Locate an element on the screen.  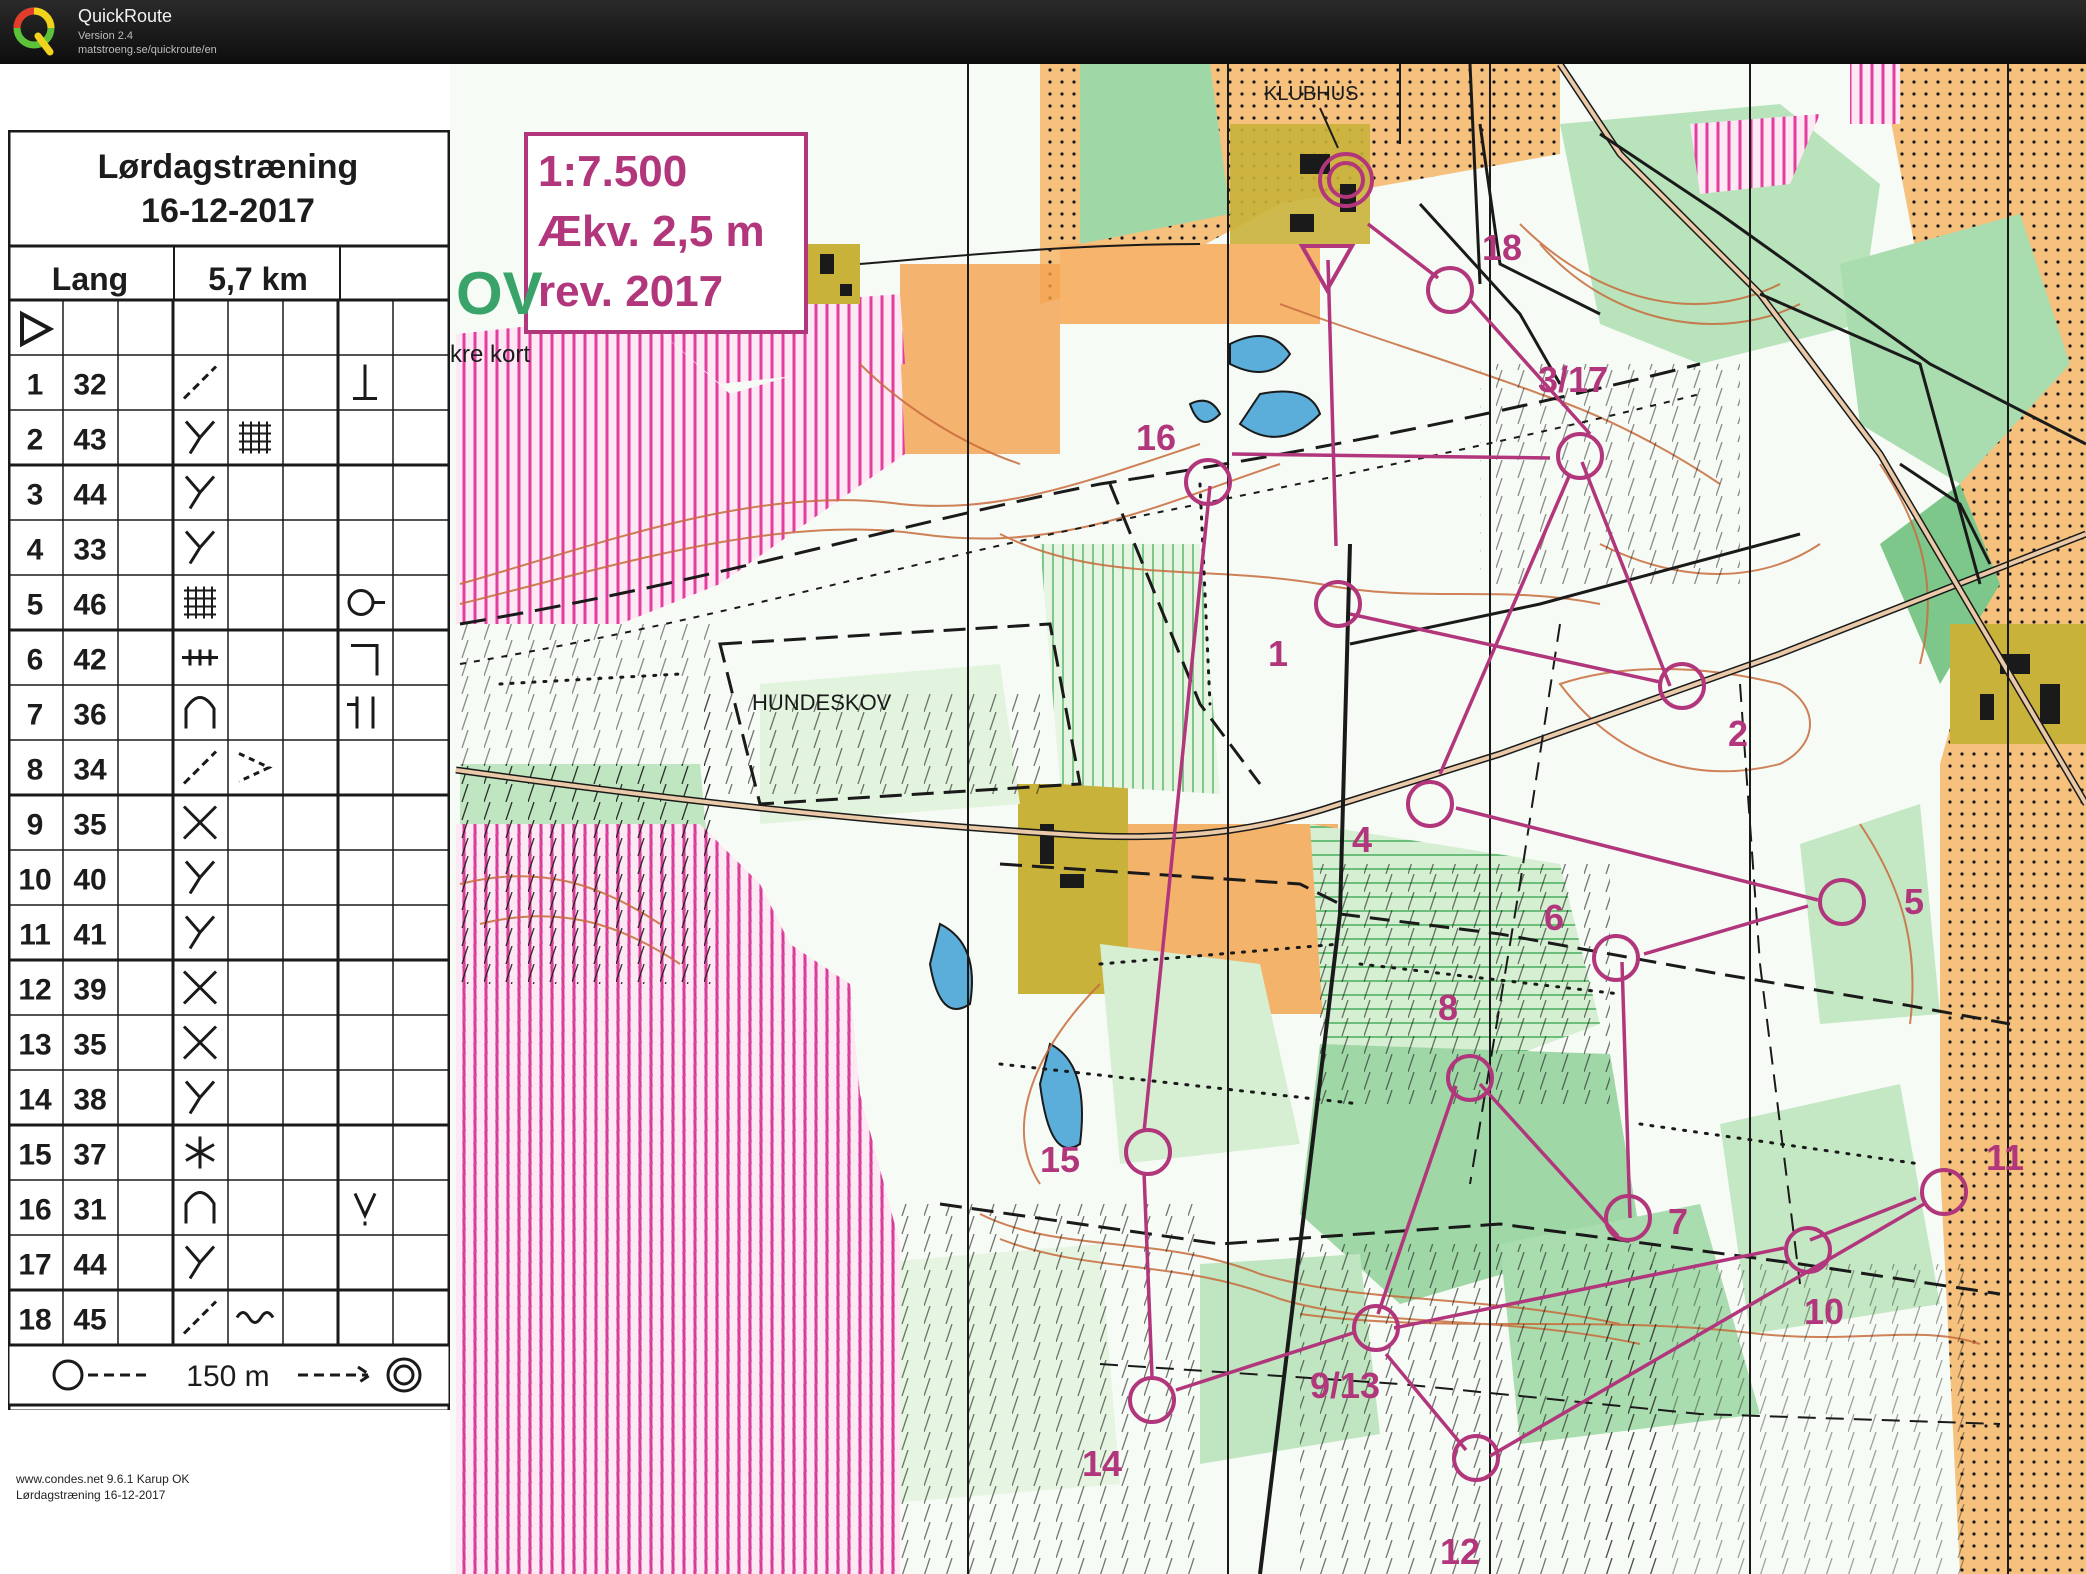
control-sequence-number: 8 is located at coordinates (35, 770).